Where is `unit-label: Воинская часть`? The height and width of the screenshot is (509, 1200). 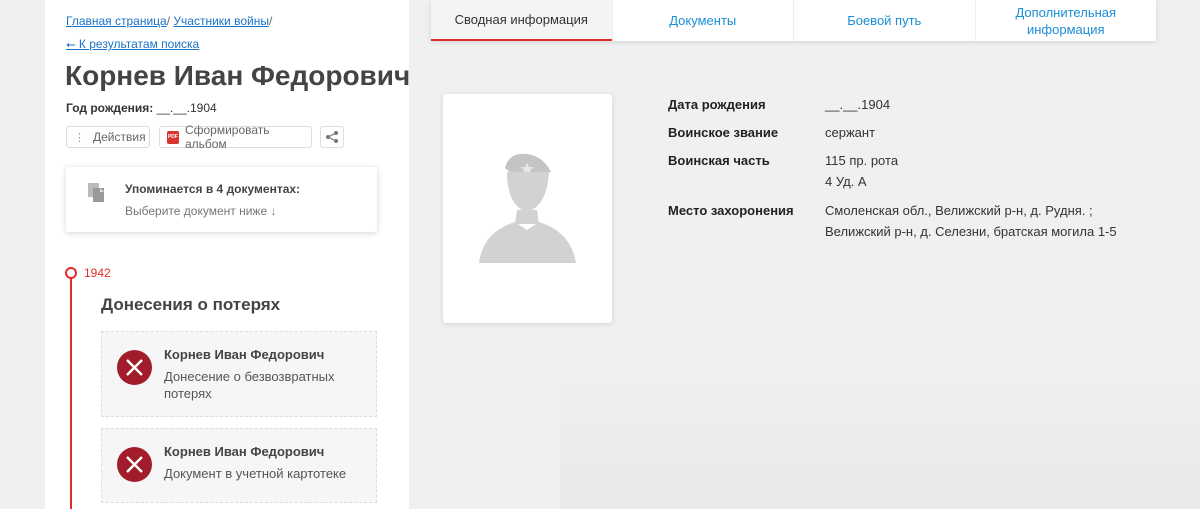
unit-label: Воинская часть is located at coordinates (719, 160).